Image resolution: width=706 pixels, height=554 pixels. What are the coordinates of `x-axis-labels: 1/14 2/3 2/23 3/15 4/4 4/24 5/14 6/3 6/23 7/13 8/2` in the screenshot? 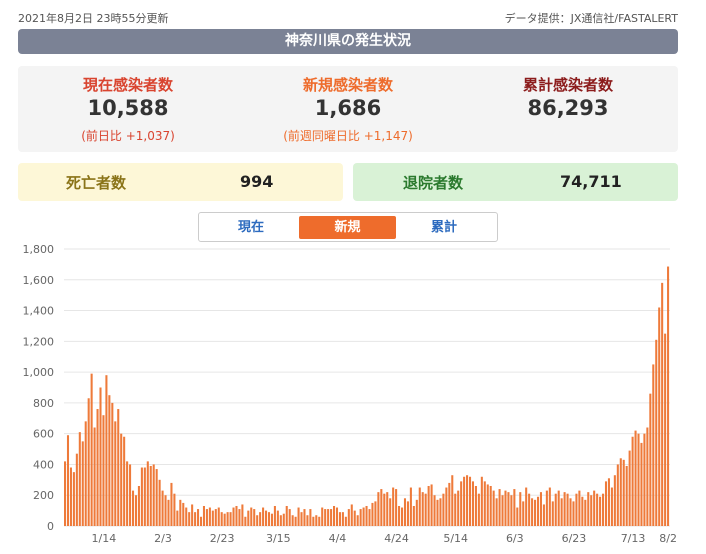 It's located at (384, 538).